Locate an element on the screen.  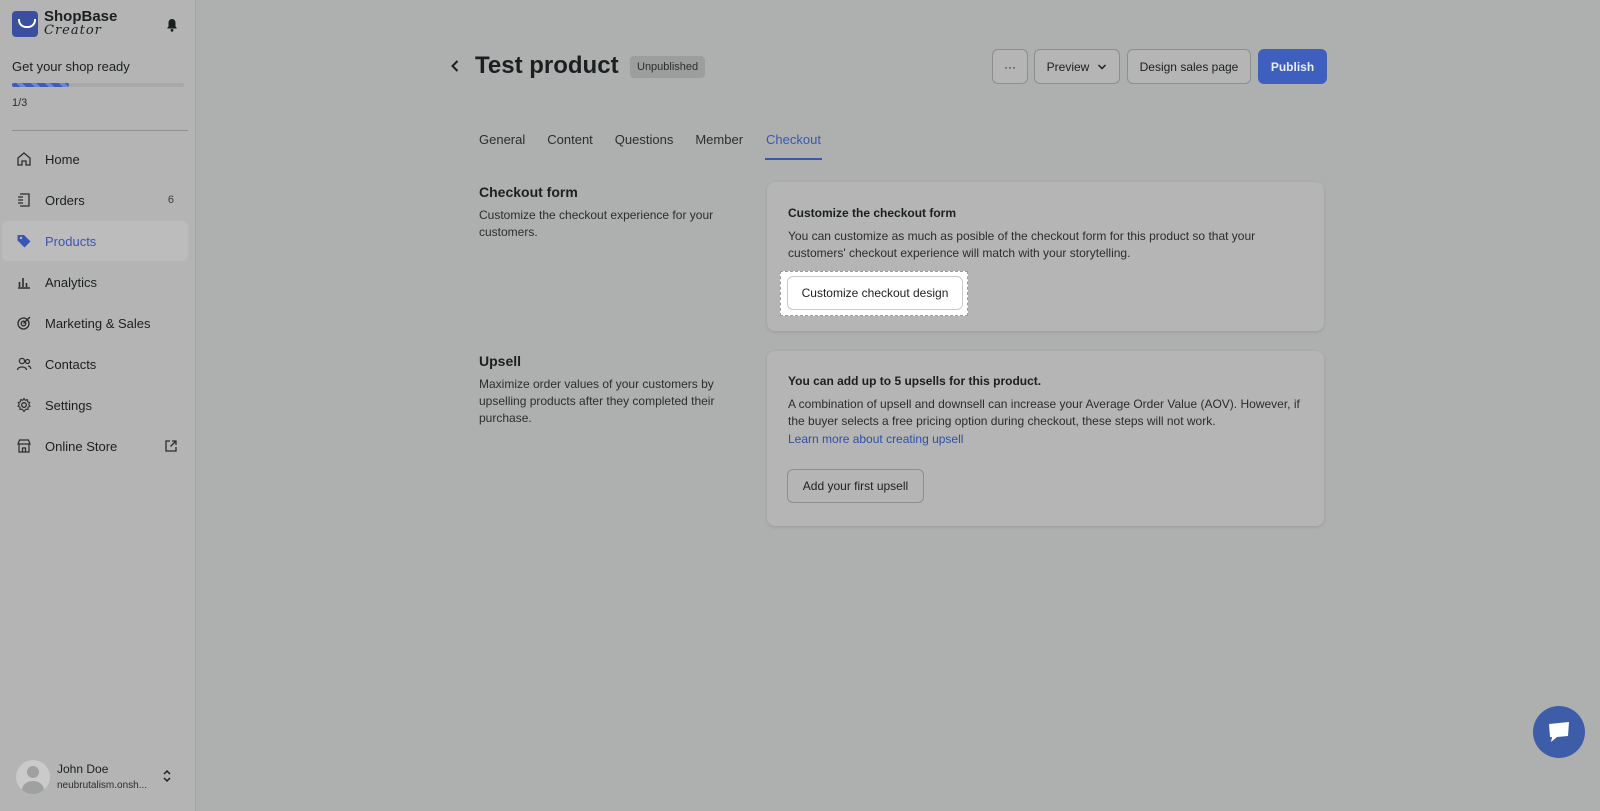
sidebar-item-home: Home is located at coordinates (95, 159).